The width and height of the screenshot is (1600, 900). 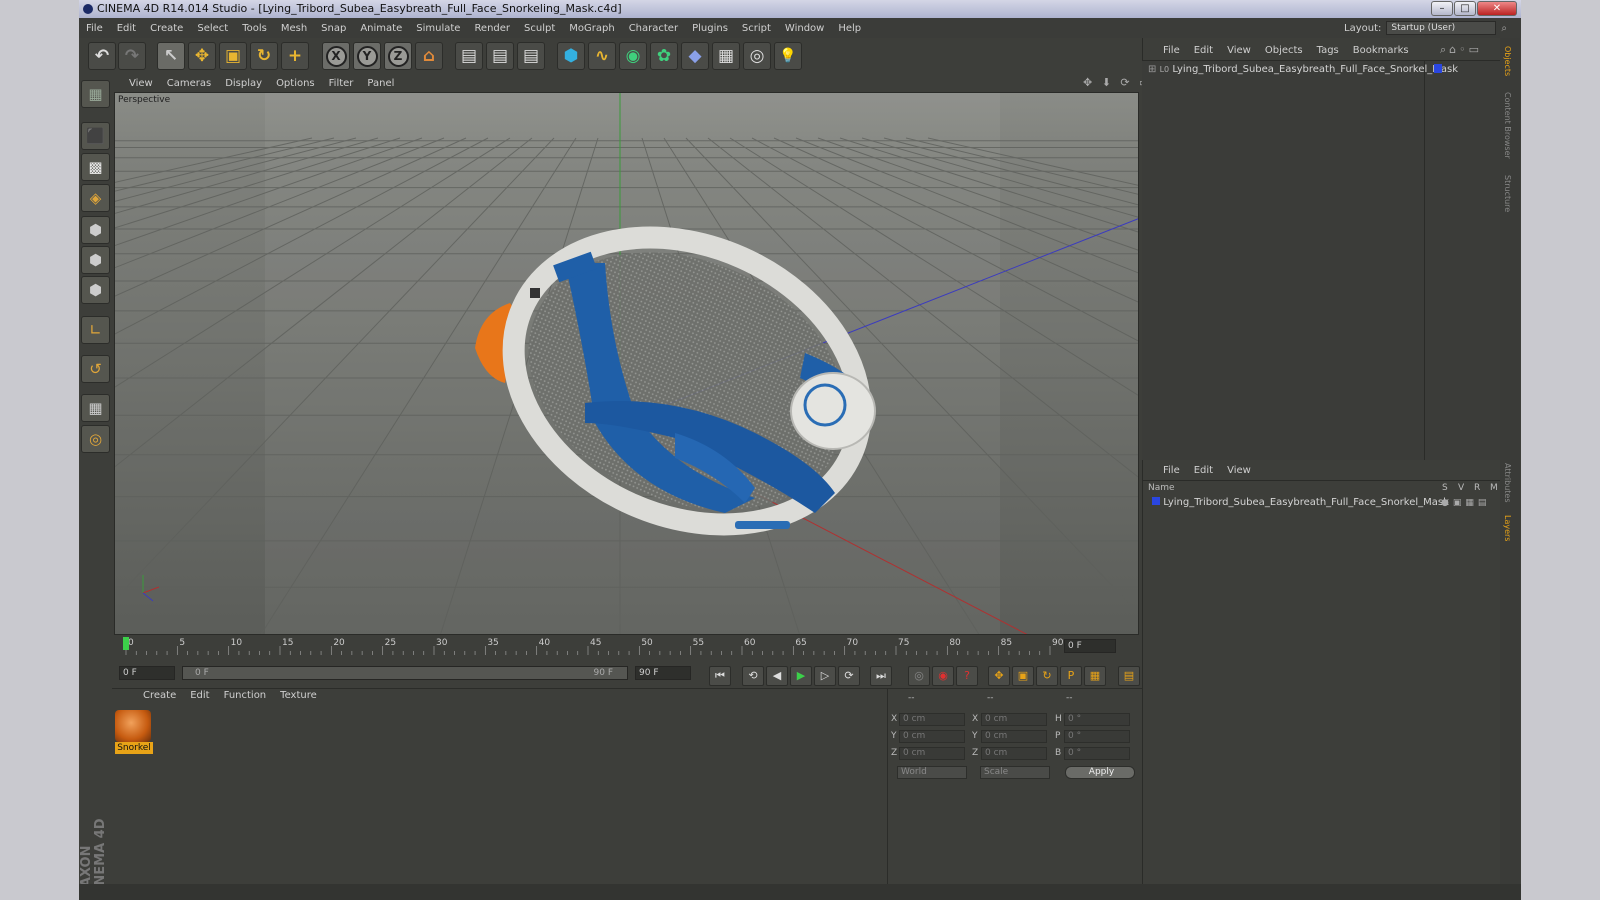 I want to click on current-frame-field: 0 F, so click(x=1090, y=646).